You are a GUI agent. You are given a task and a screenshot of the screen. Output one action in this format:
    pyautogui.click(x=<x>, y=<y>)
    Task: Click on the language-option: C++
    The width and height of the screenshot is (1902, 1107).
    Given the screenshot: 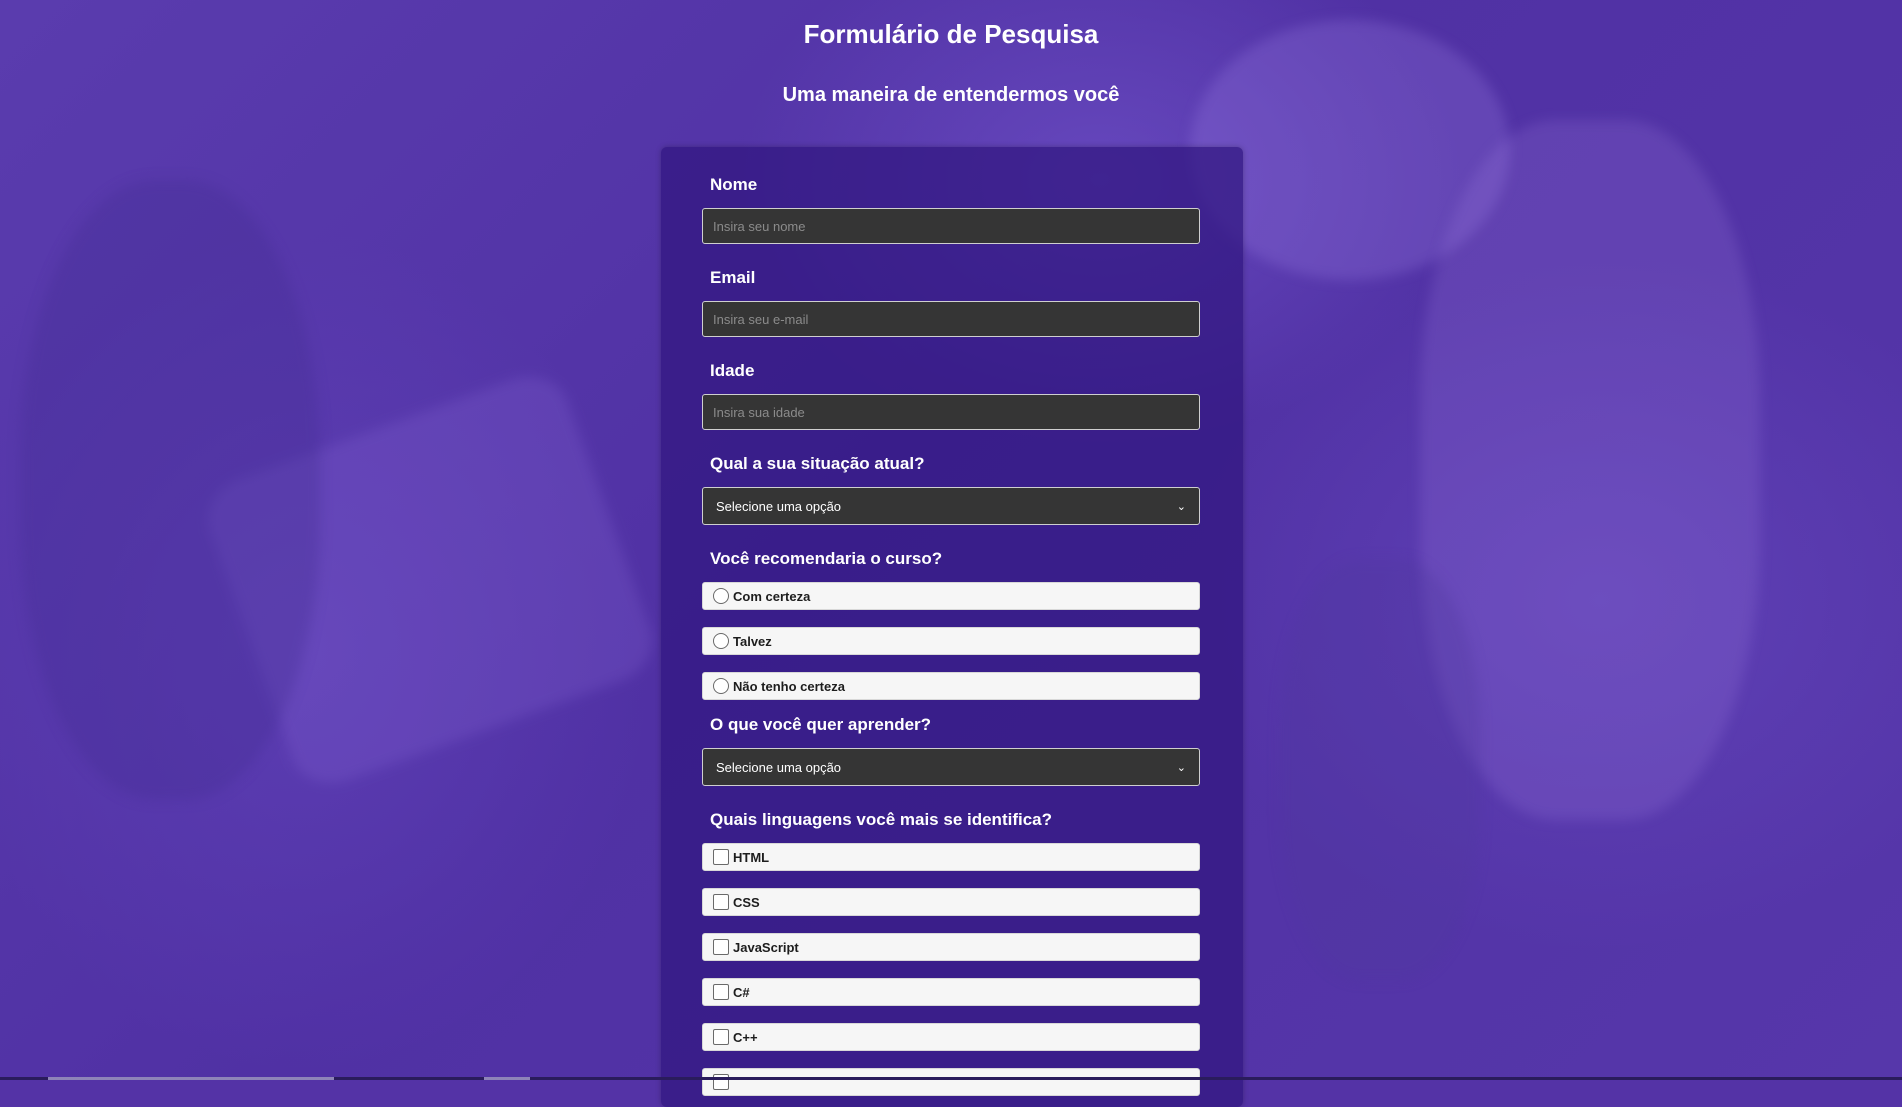 What is the action you would take?
    pyautogui.click(x=951, y=1037)
    